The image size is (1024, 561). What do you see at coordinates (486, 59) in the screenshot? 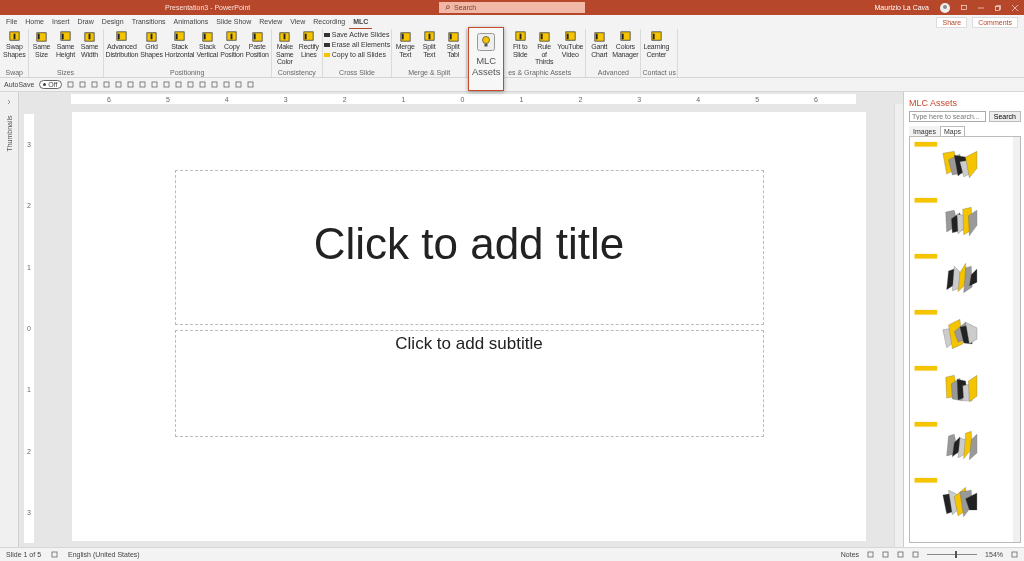
I see `mlc-assets-button: MLC Assets` at bounding box center [486, 59].